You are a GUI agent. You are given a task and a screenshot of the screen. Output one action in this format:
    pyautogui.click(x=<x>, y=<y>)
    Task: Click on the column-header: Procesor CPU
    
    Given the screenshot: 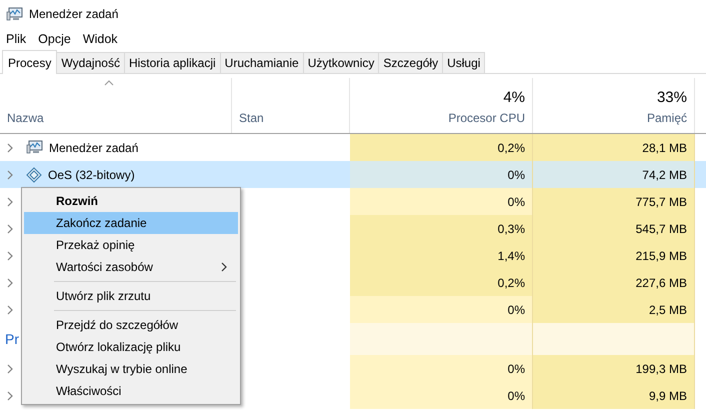 What is the action you would take?
    pyautogui.click(x=486, y=118)
    